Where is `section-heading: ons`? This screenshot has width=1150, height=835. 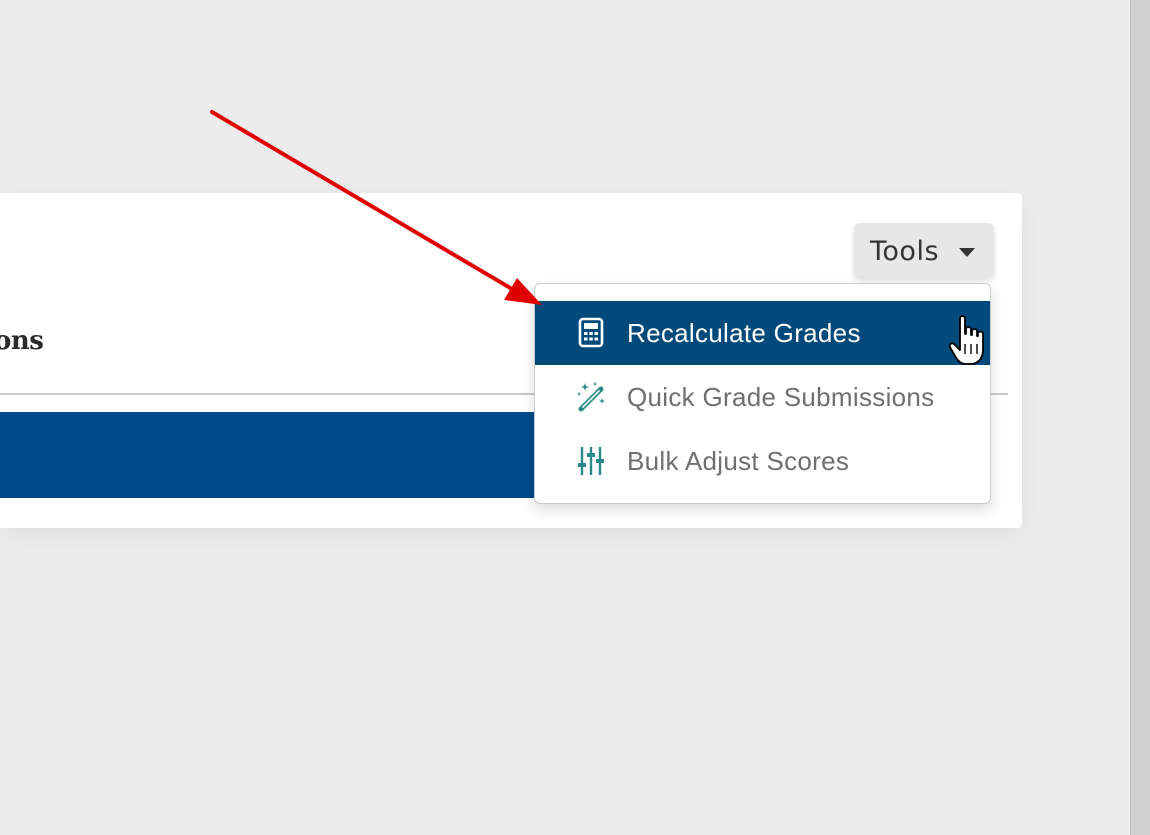
section-heading: ons is located at coordinates (22, 341).